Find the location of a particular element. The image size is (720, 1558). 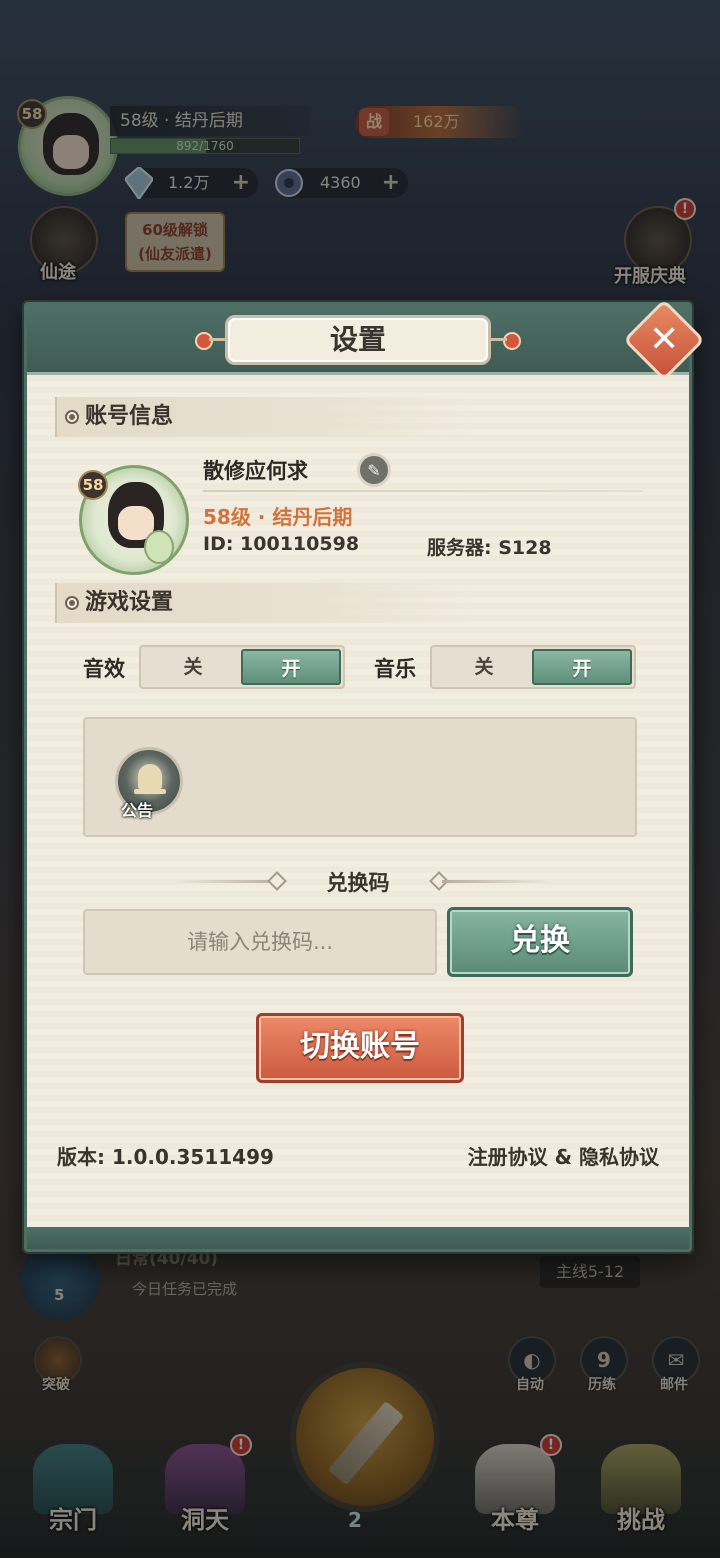

gourd-icon is located at coordinates (159, 547).